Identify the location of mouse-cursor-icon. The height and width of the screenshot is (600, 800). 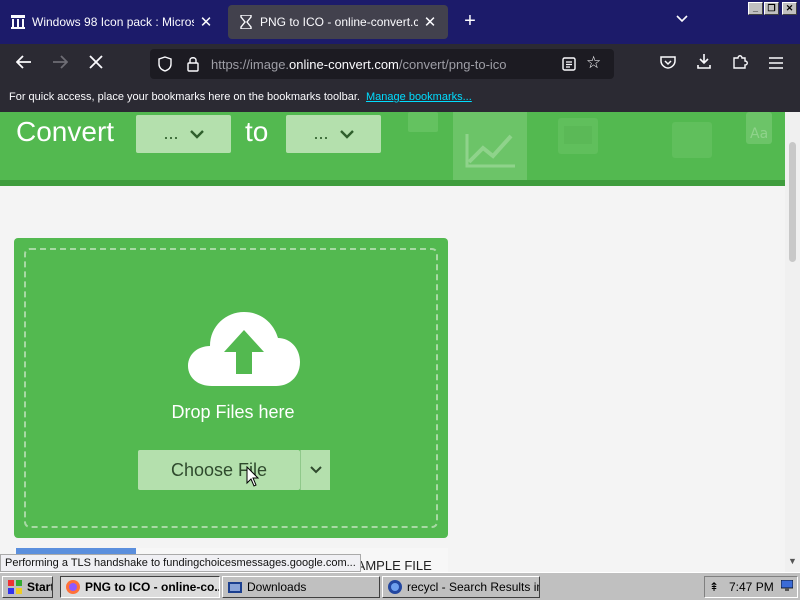
(253, 476).